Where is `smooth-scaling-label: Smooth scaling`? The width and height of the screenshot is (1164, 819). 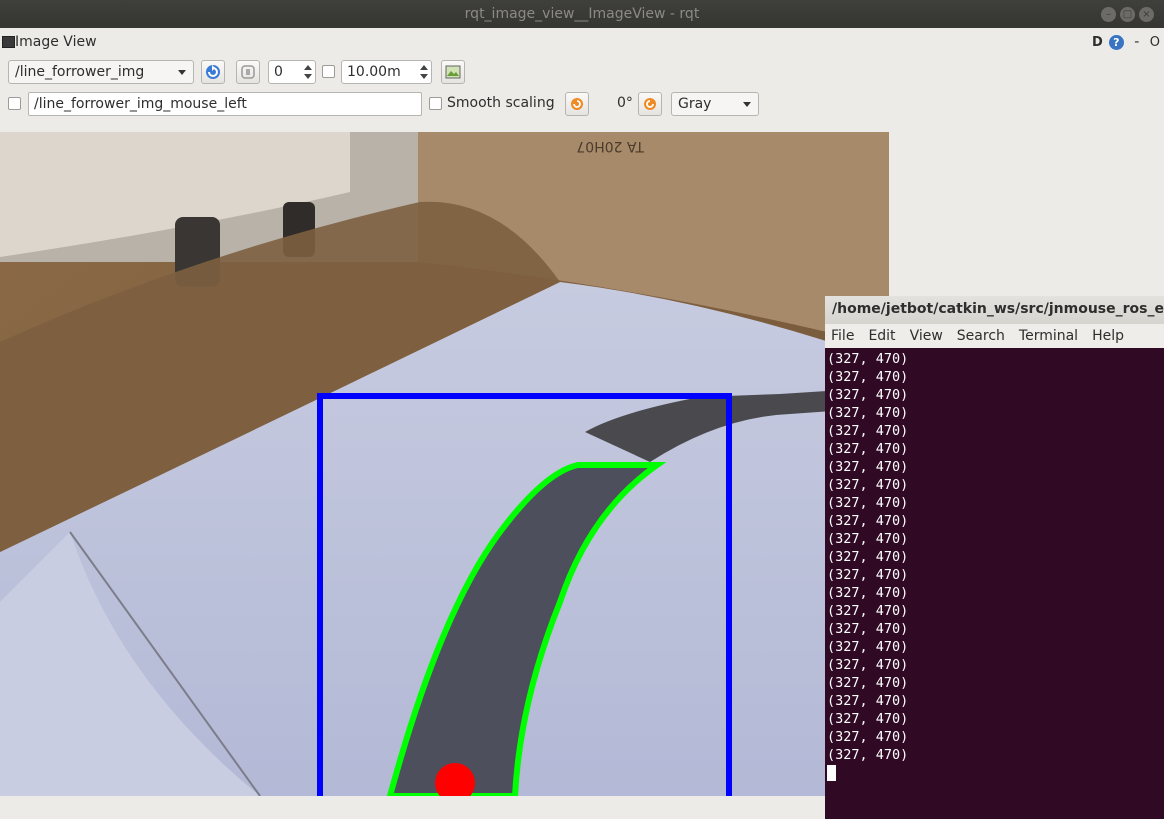
smooth-scaling-label: Smooth scaling is located at coordinates (501, 103).